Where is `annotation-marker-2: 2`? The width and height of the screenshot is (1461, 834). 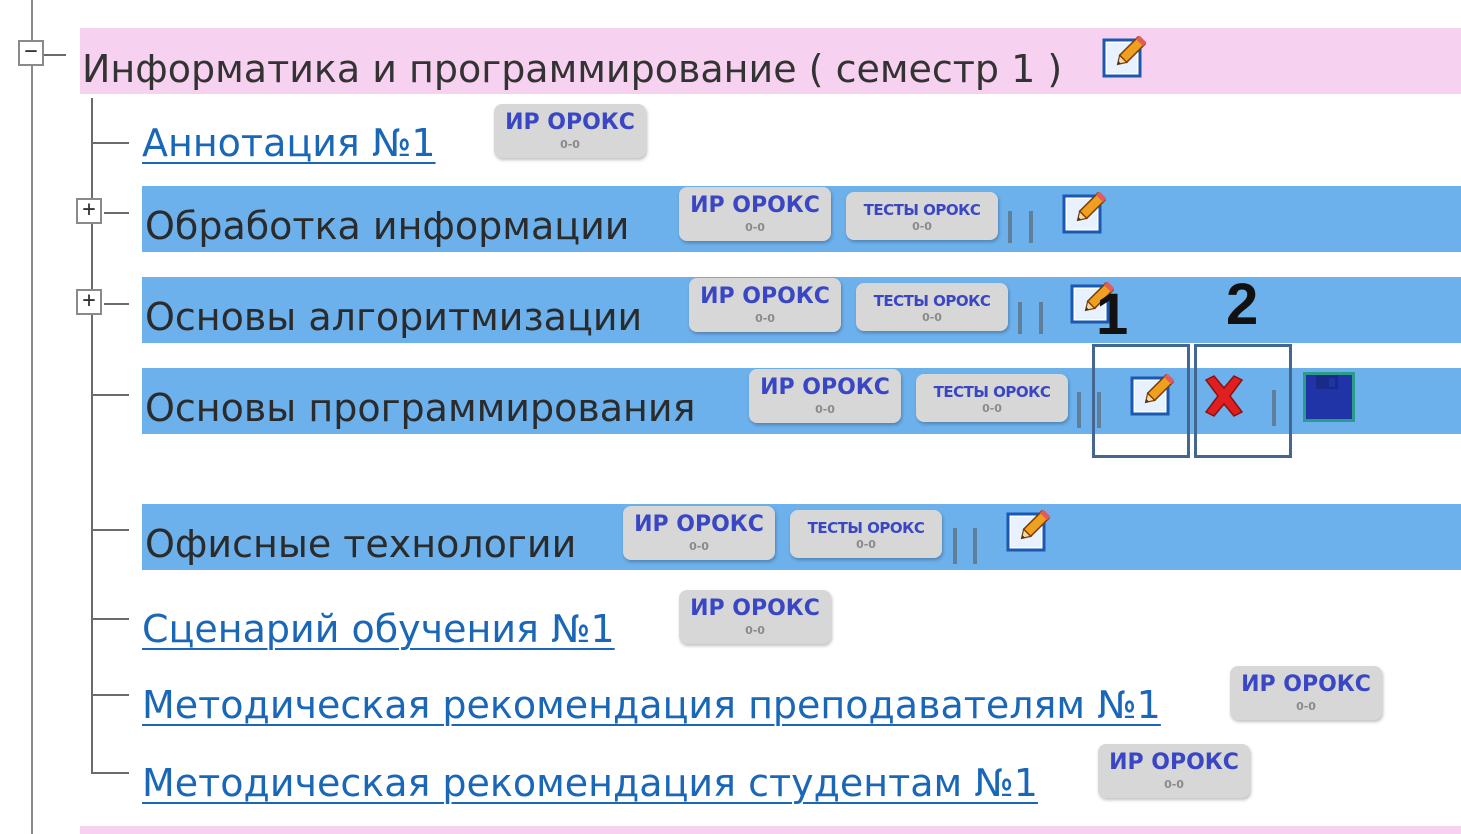
annotation-marker-2: 2 is located at coordinates (1242, 304).